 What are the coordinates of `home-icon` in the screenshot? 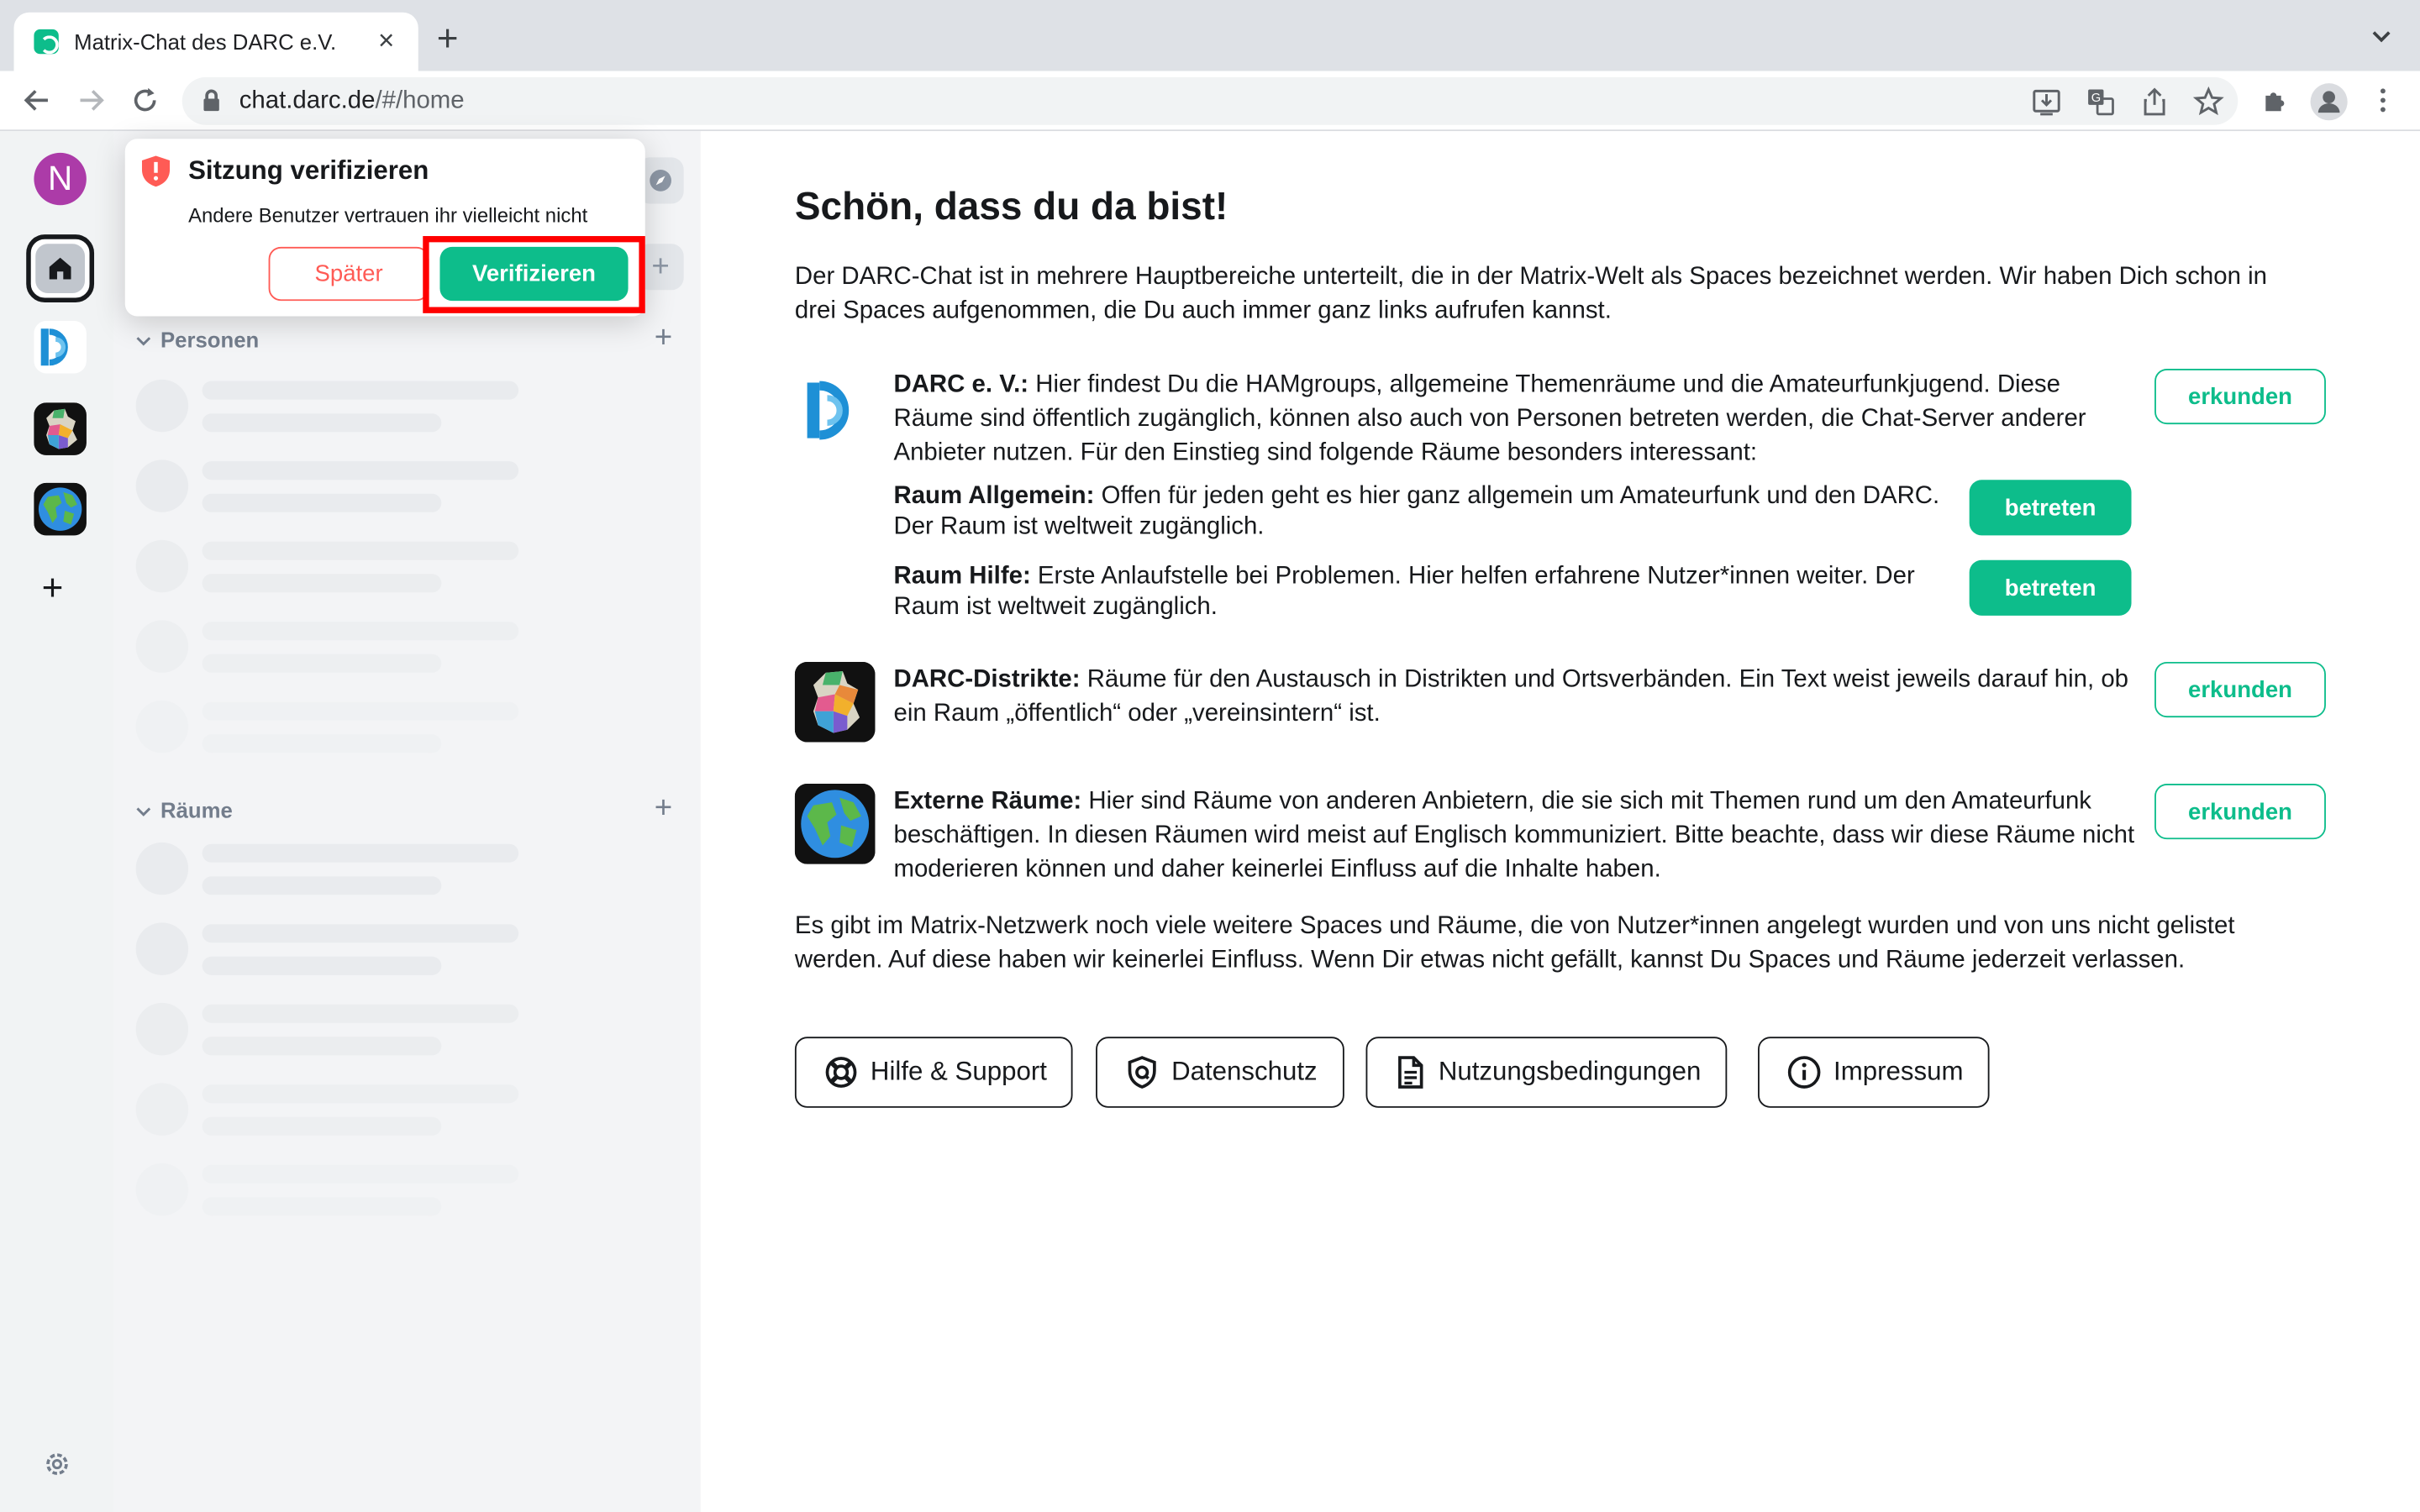 It's located at (60, 268).